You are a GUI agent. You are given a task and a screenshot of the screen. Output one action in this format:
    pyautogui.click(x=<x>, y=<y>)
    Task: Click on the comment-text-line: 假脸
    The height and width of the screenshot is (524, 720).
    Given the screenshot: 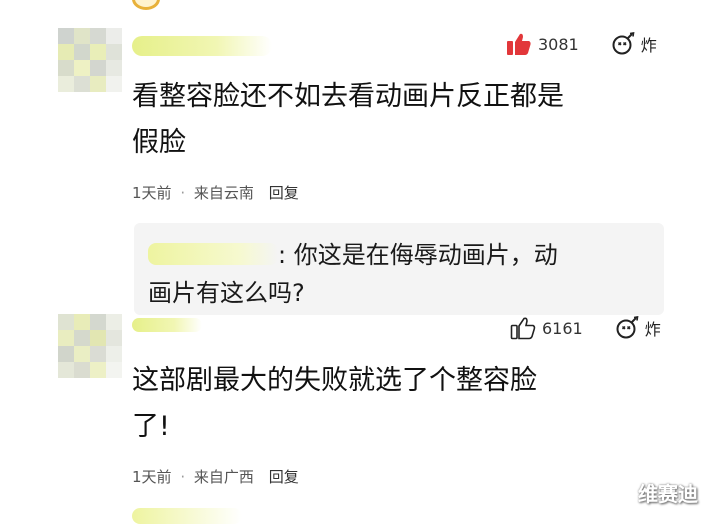 What is the action you would take?
    pyautogui.click(x=159, y=142)
    